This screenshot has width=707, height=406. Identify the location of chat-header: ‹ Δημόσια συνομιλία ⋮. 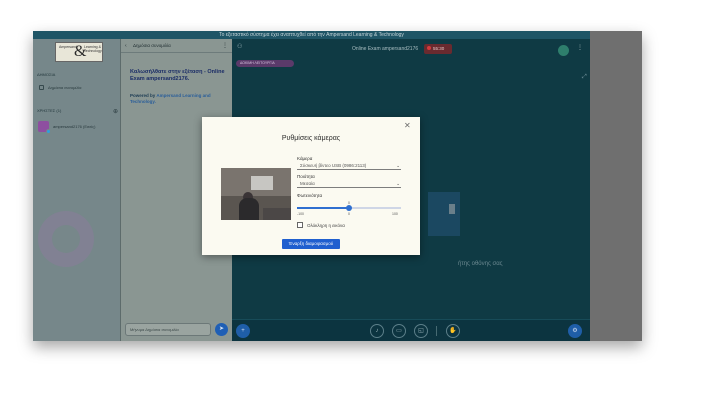
(177, 46).